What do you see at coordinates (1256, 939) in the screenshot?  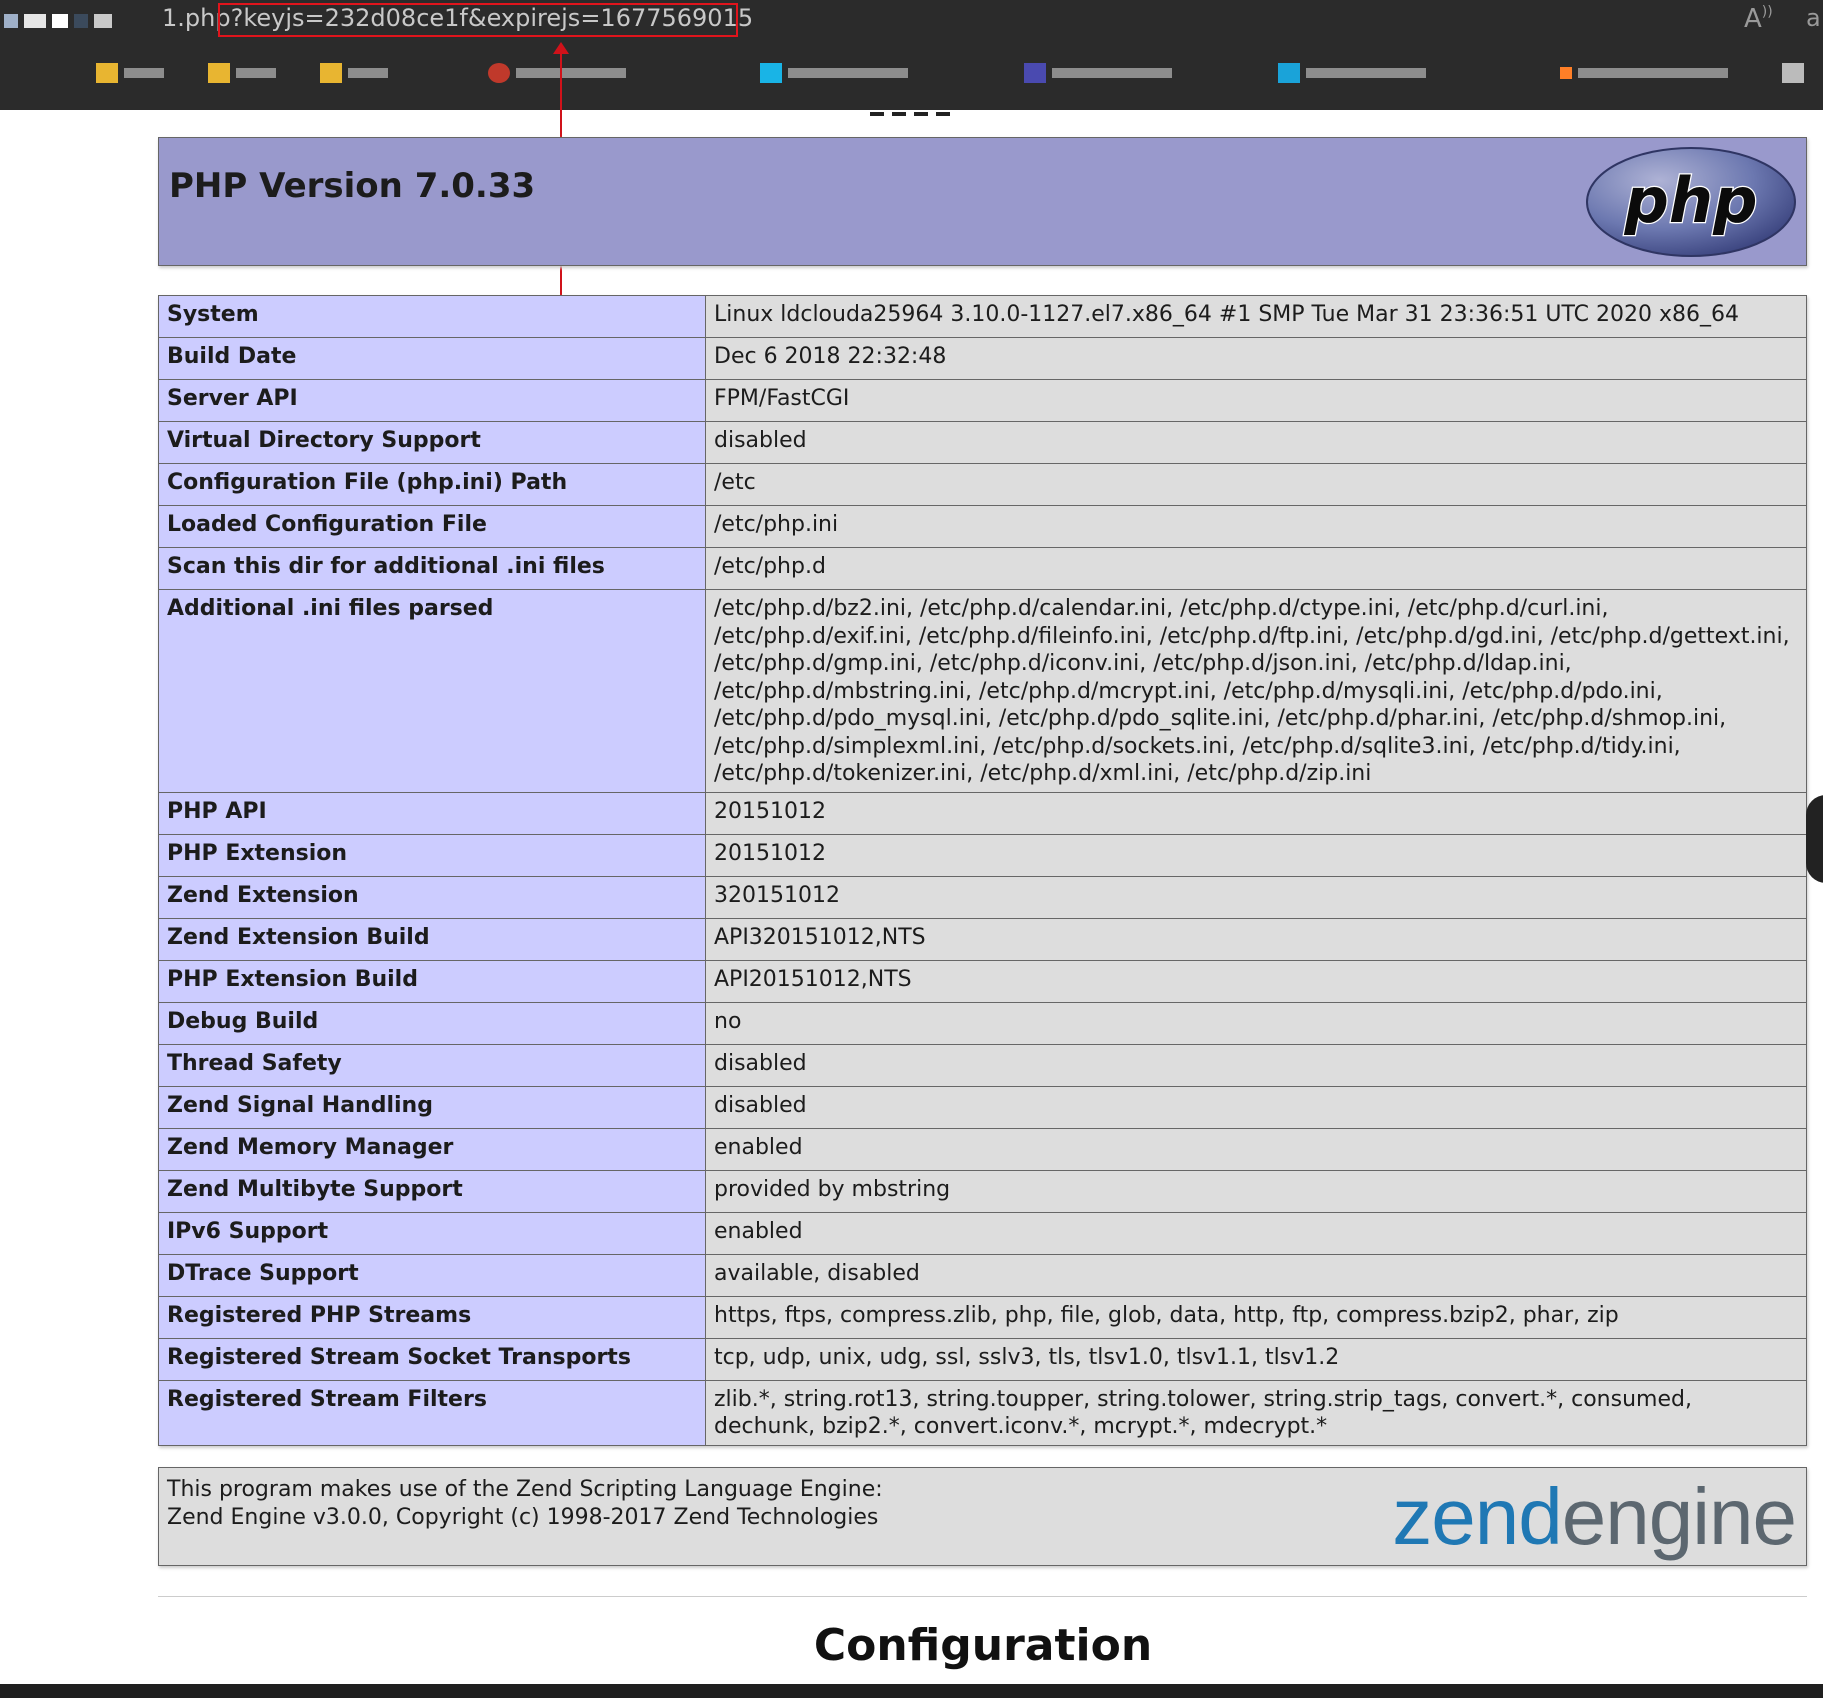 I see `row-value: API320151012,NTS` at bounding box center [1256, 939].